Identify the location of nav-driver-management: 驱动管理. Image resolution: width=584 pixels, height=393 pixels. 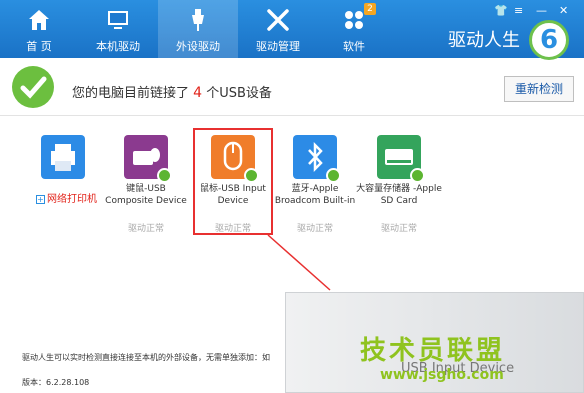
(278, 29).